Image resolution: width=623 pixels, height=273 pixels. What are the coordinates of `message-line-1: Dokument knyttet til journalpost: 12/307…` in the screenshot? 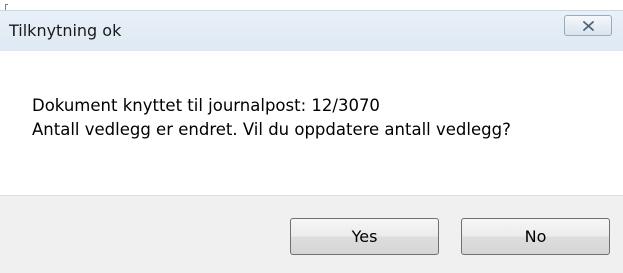 It's located at (206, 105).